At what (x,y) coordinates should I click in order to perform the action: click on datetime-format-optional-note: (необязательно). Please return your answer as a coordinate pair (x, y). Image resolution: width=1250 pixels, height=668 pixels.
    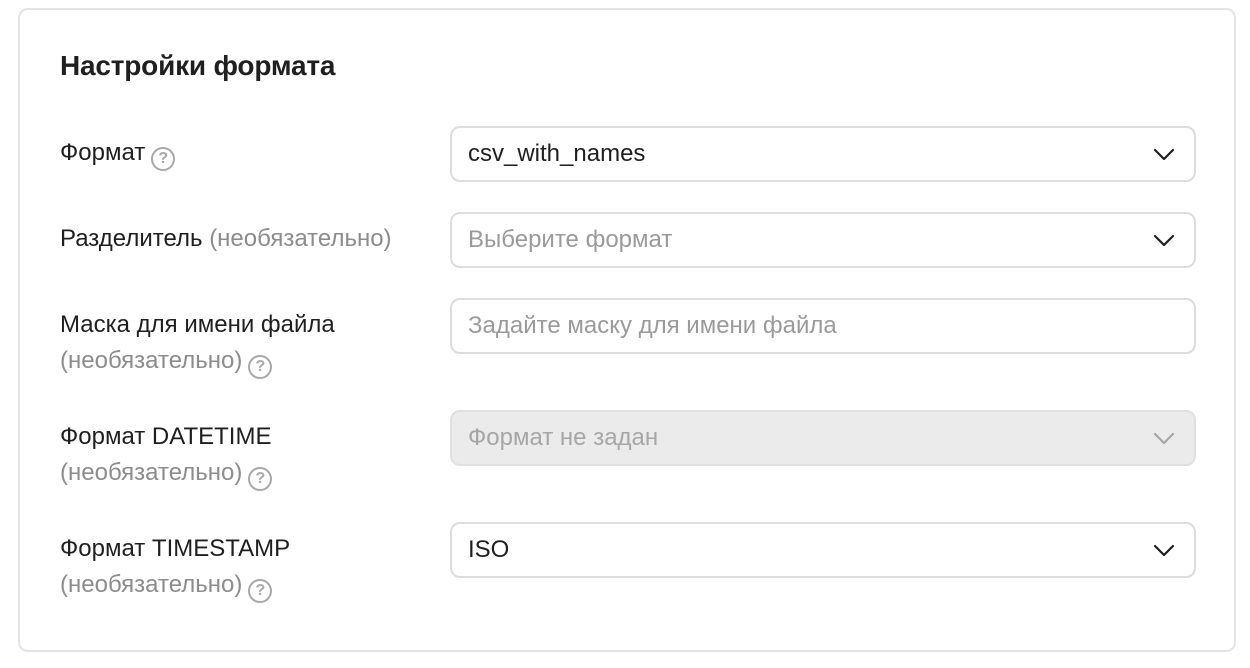
    Looking at the image, I should click on (151, 472).